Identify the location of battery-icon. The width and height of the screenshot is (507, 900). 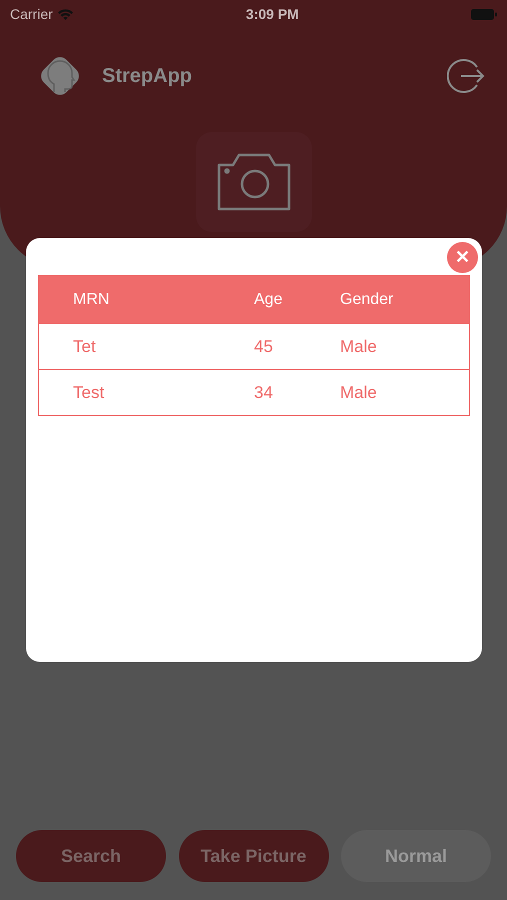
(483, 14).